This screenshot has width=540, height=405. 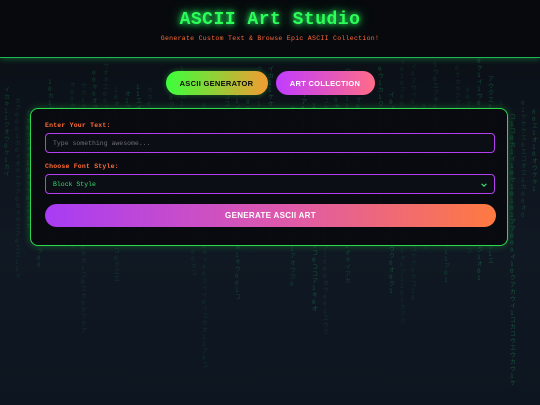 What do you see at coordinates (484, 185) in the screenshot?
I see `chevron-down-icon` at bounding box center [484, 185].